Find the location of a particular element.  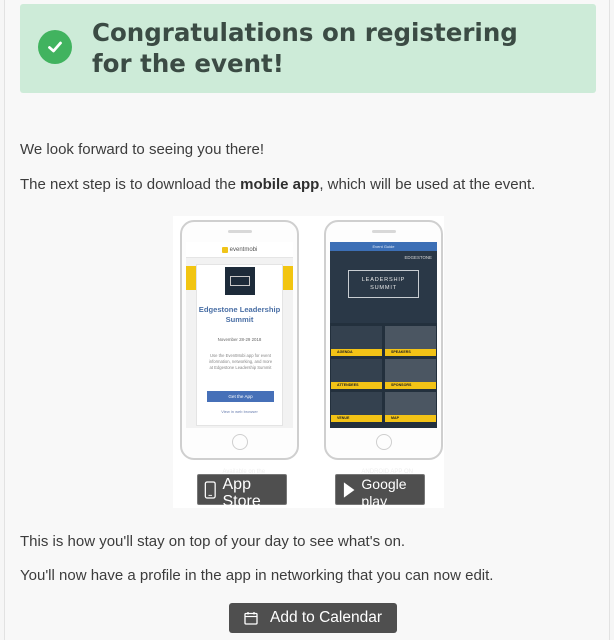

tile-attendees: ATTENDEES is located at coordinates (356, 374).